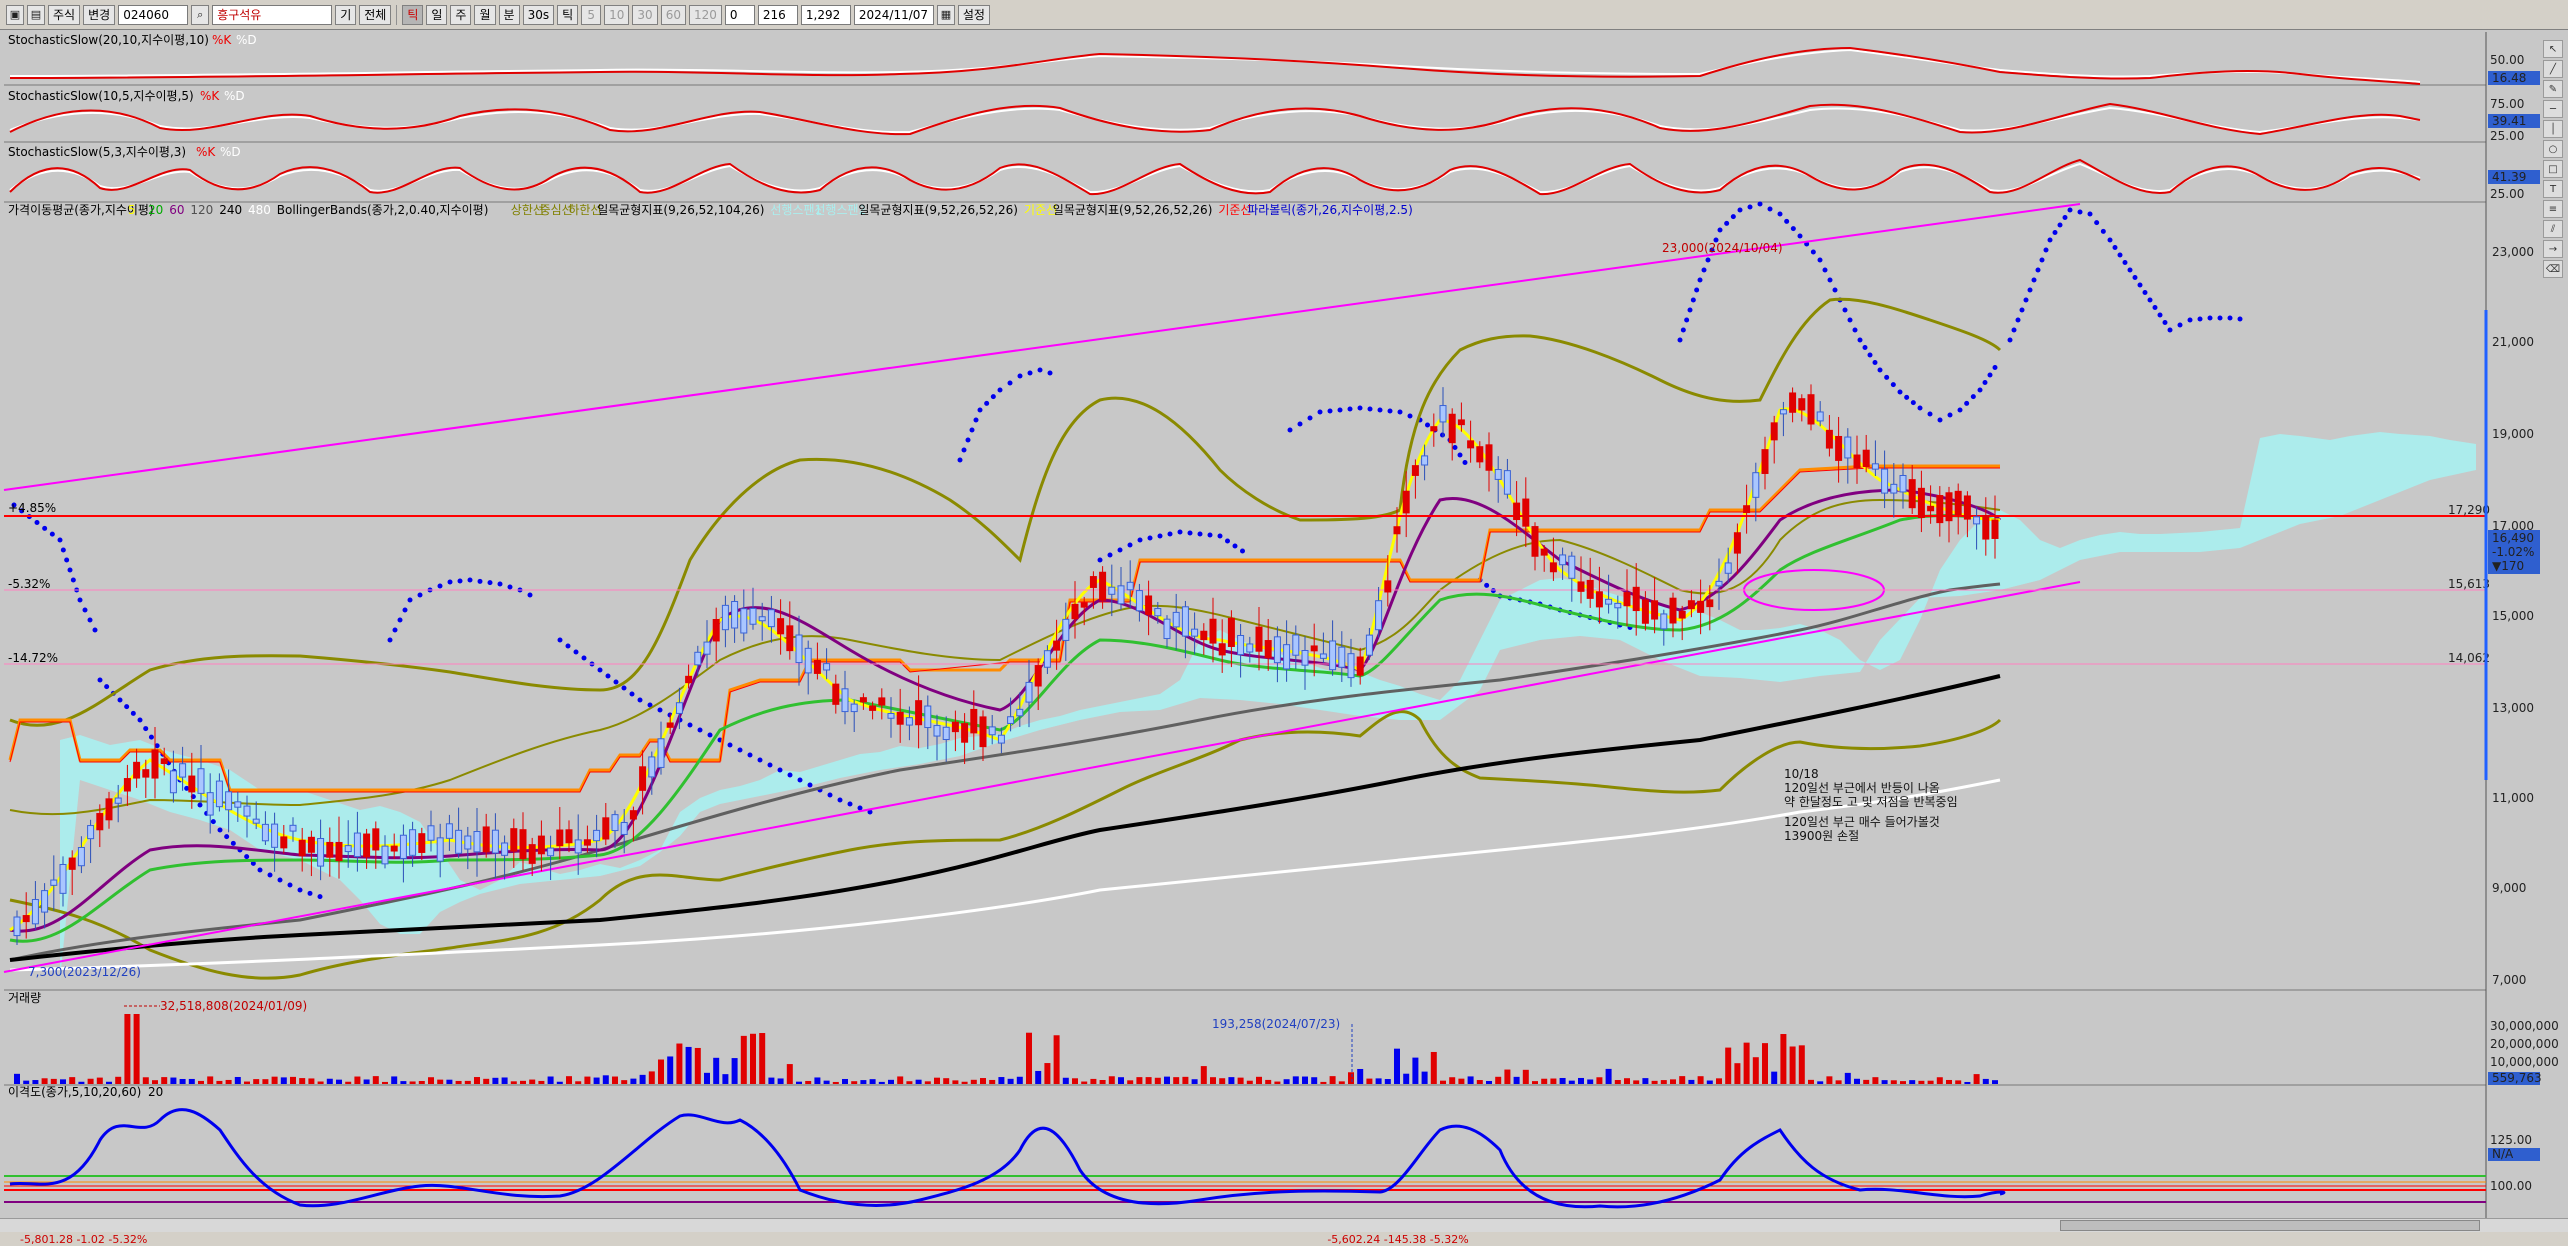  I want to click on month-button: 월, so click(485, 14).